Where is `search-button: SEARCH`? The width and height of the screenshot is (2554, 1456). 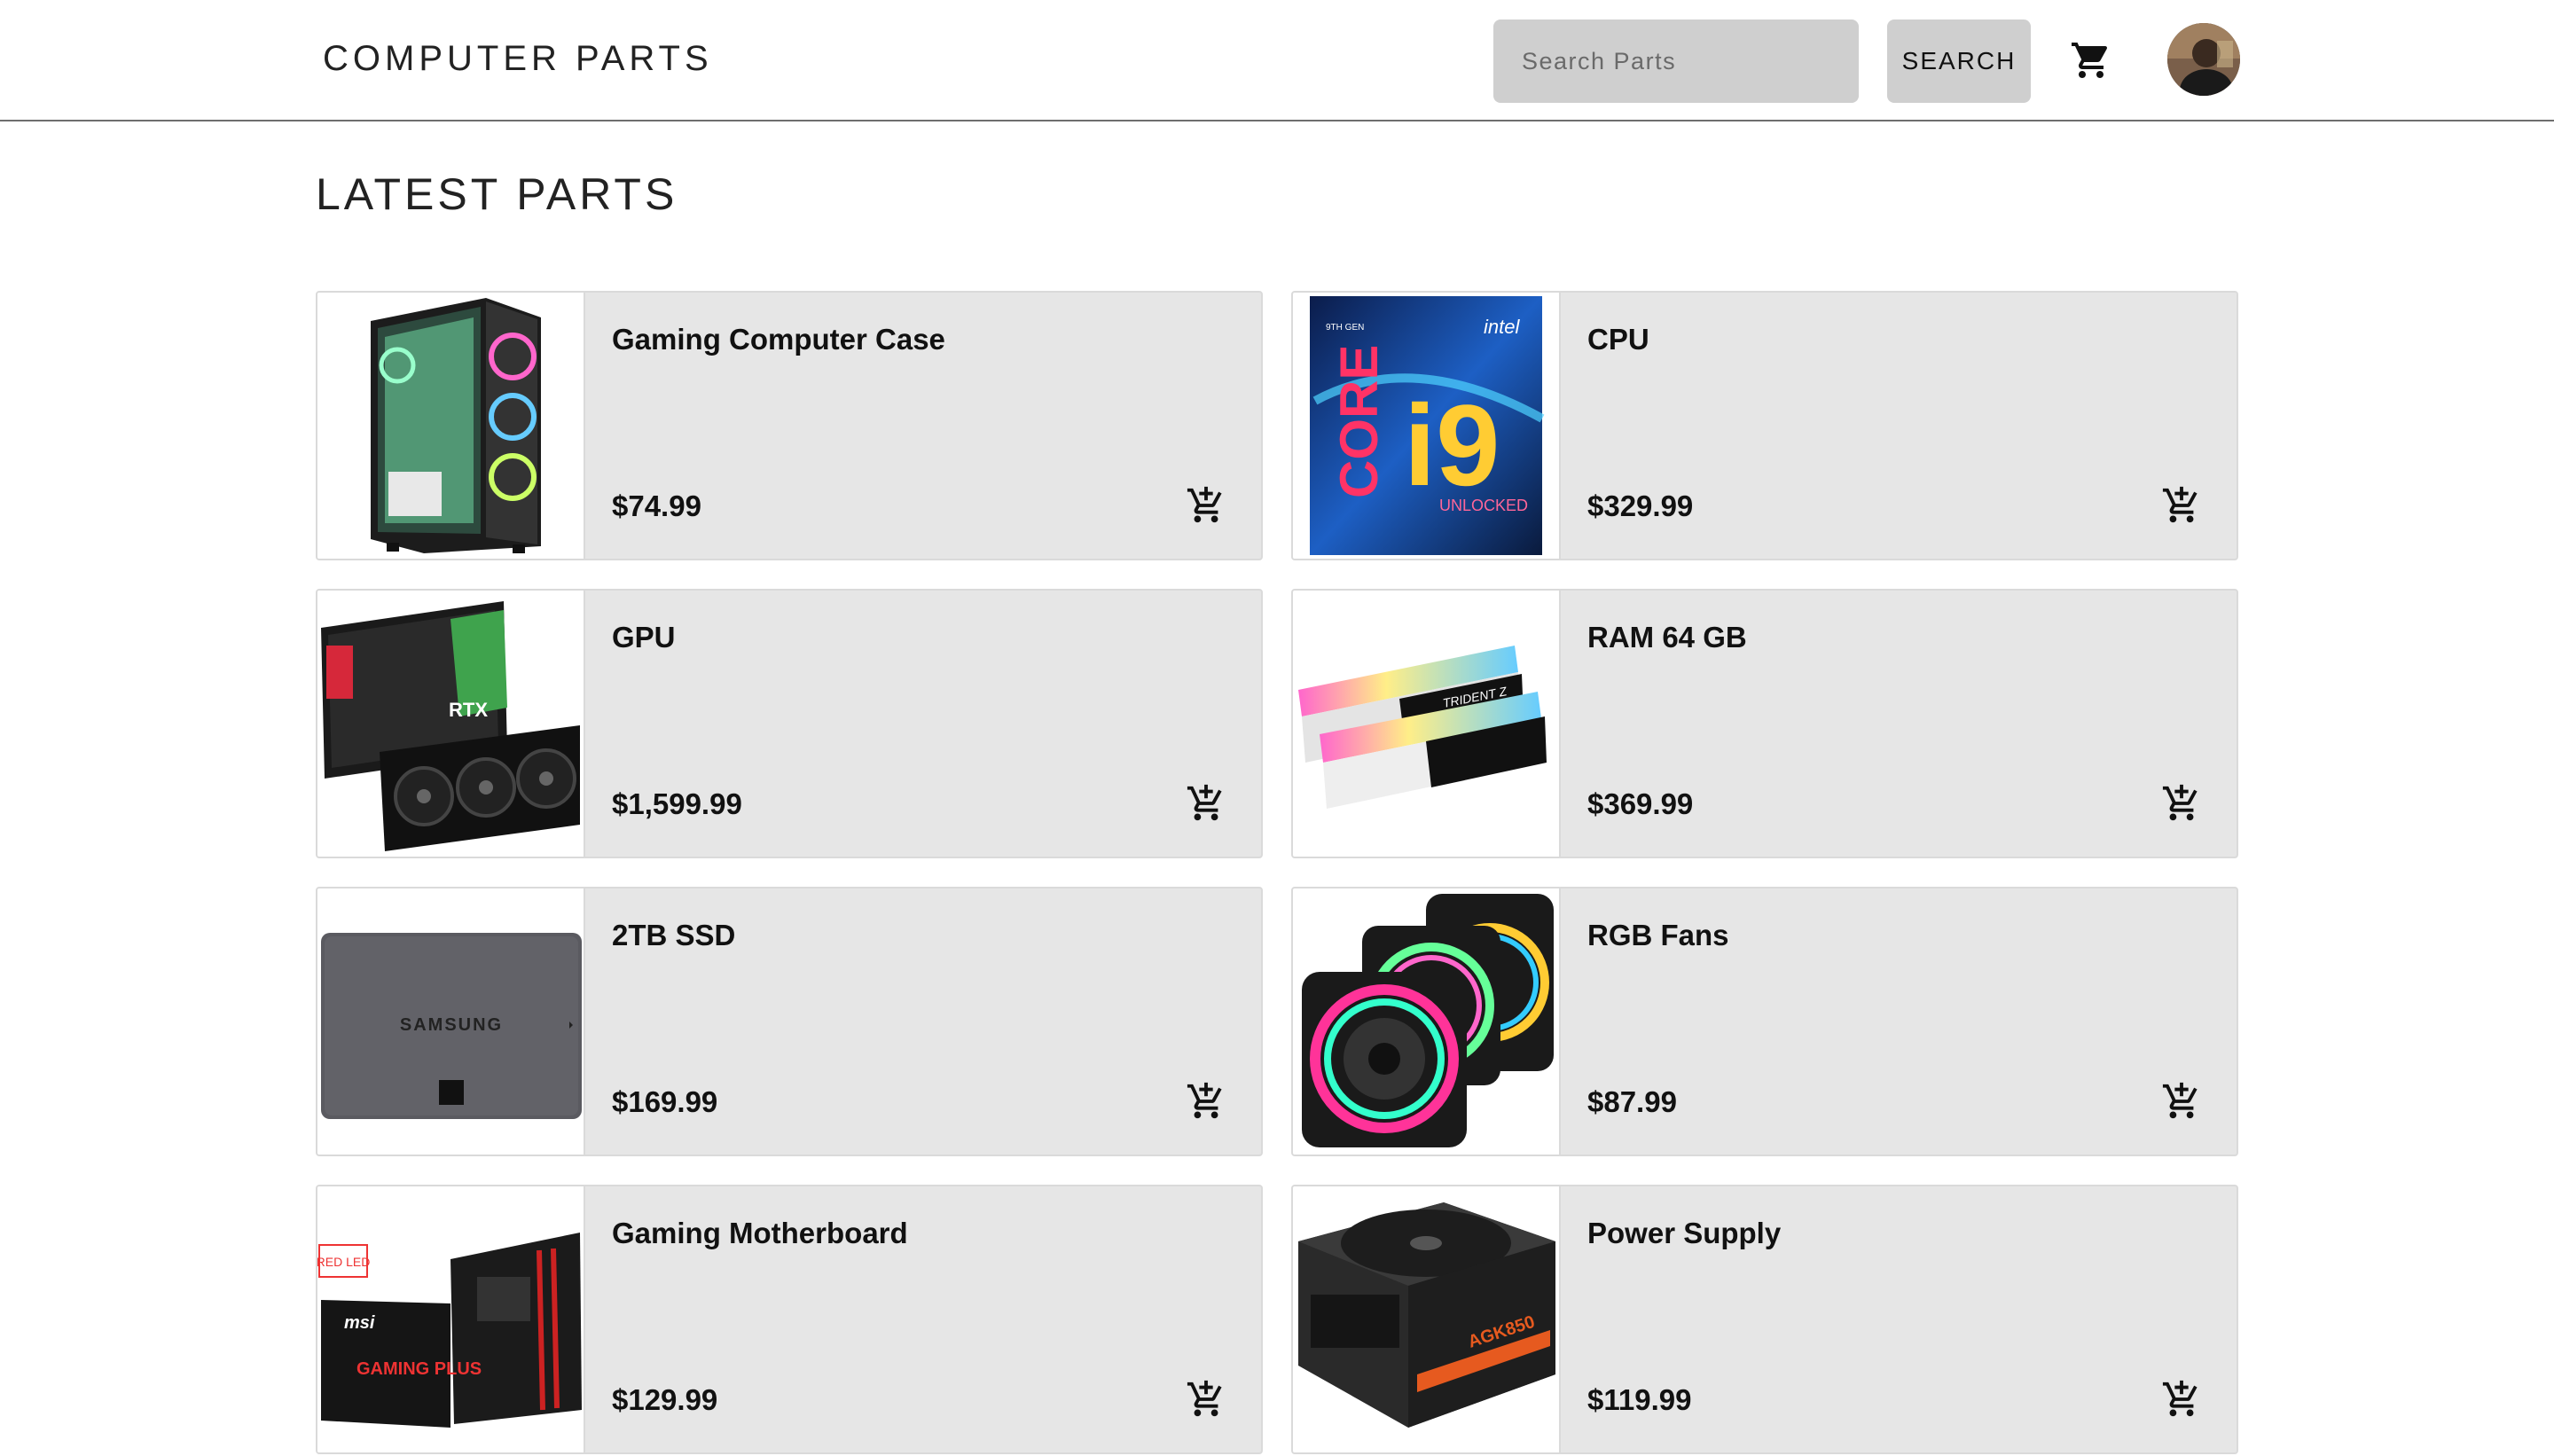 search-button: SEARCH is located at coordinates (1959, 61).